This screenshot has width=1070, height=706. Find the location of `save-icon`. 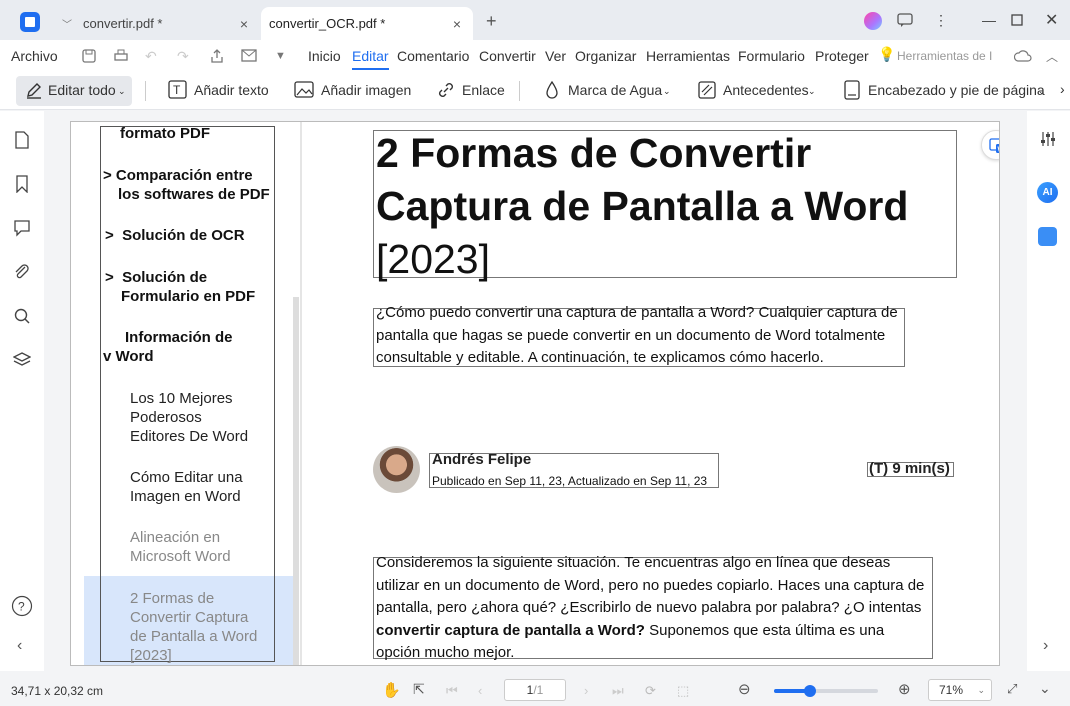

save-icon is located at coordinates (89, 56).